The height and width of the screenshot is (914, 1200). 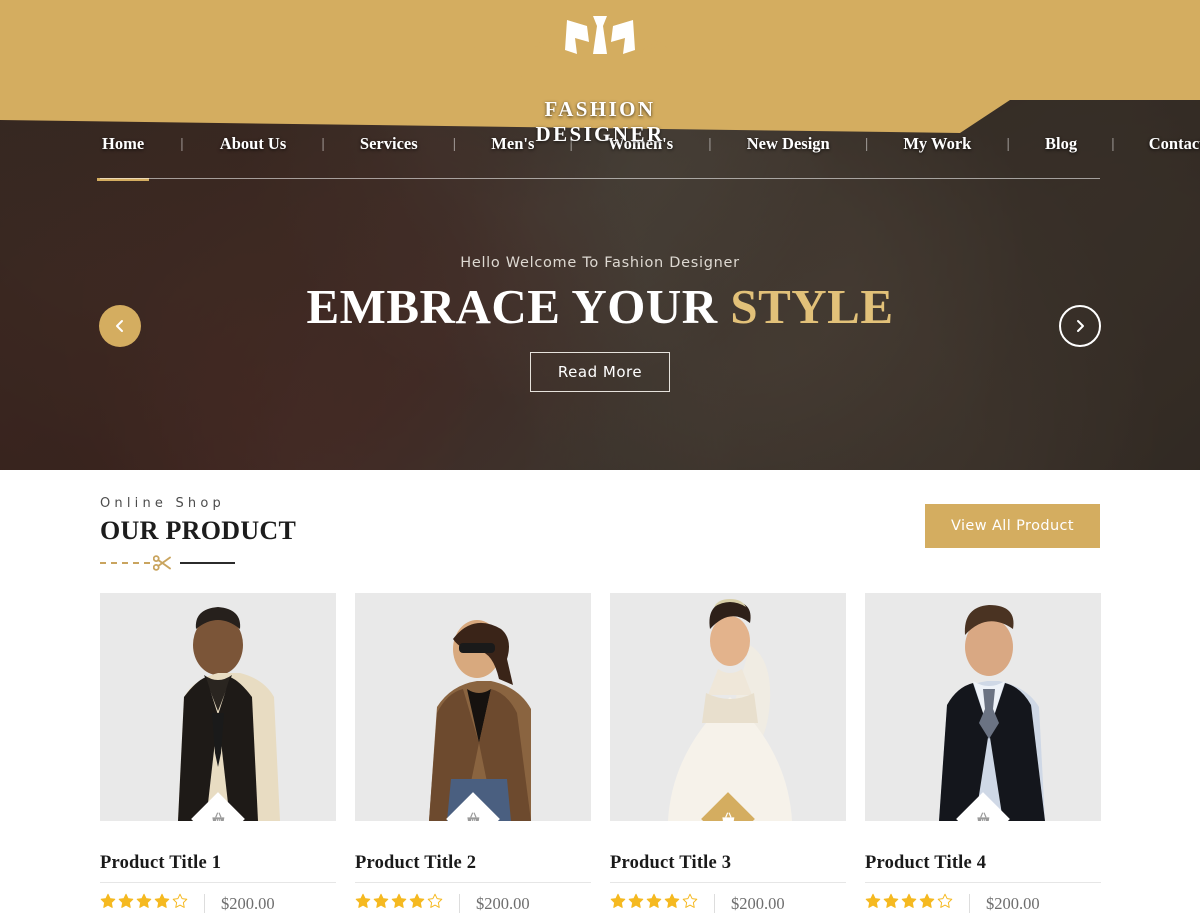 What do you see at coordinates (1061, 144) in the screenshot?
I see `nav-item-blog: Blog` at bounding box center [1061, 144].